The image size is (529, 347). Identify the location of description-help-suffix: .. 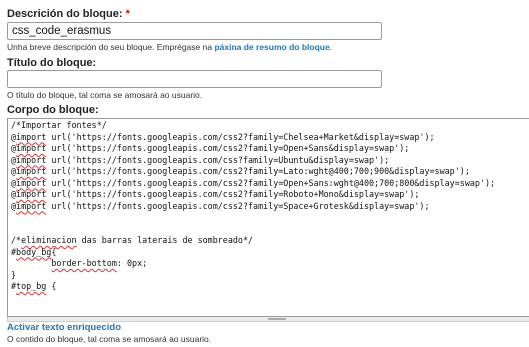
(331, 47).